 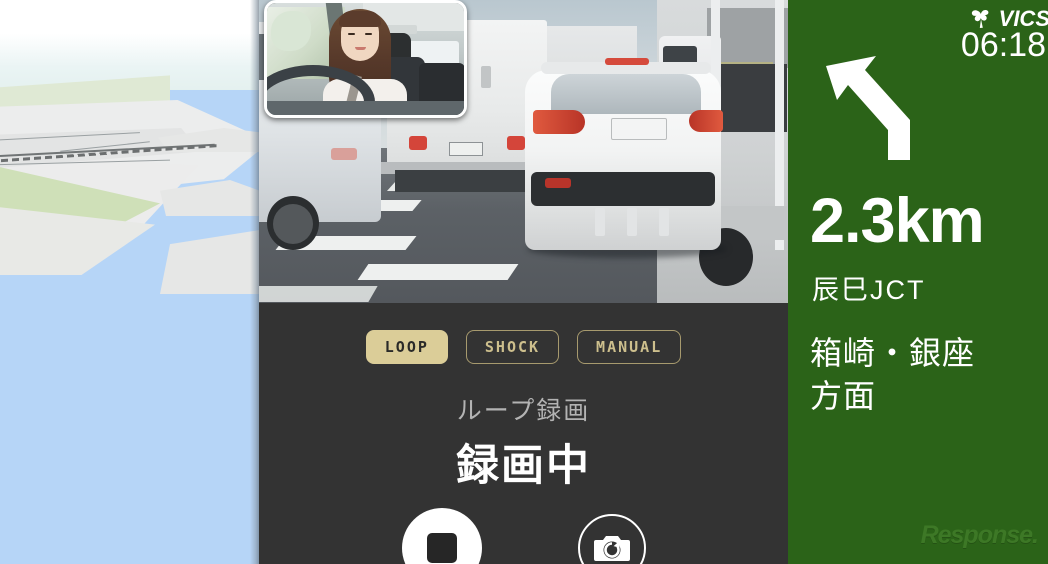 I want to click on destination-directions: 箱崎・銀座 方面, so click(x=892, y=375).